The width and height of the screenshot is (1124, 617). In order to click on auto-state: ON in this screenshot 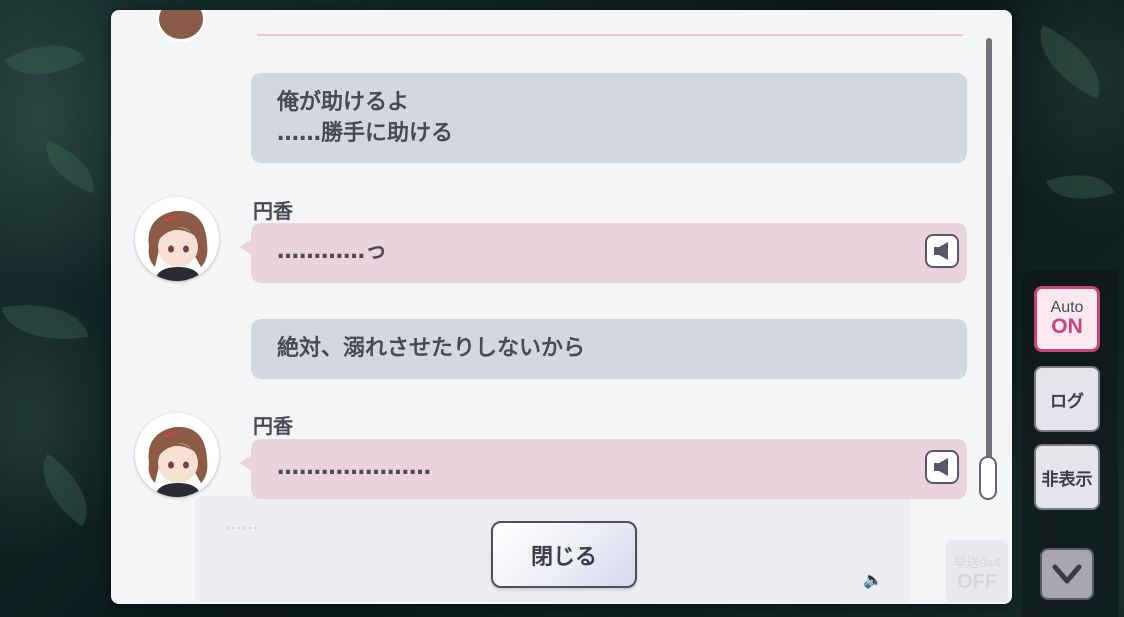, I will do `click(1067, 326)`.